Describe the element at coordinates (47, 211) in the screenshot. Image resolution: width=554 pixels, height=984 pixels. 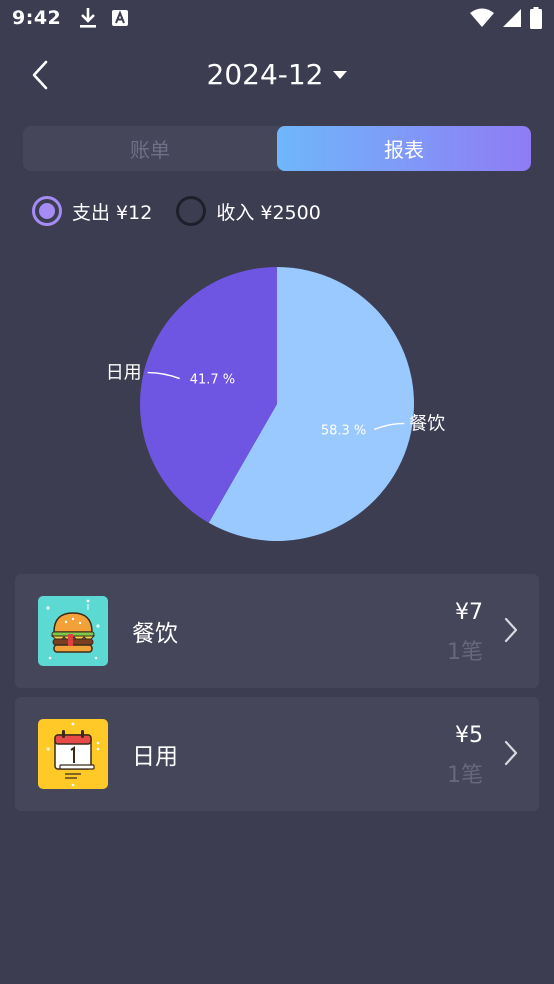
I see `expense-radio-circle` at that location.